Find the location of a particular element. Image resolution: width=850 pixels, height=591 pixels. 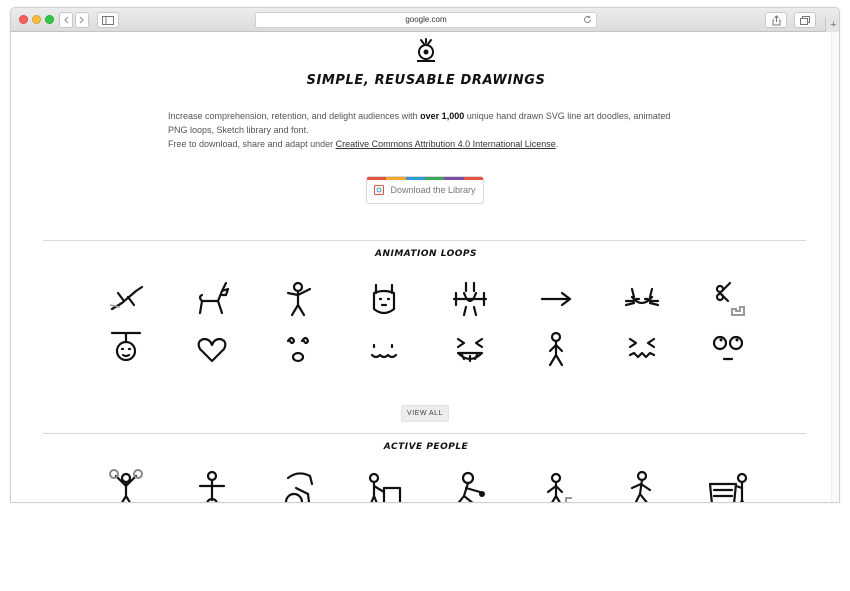

tabs-overview-button is located at coordinates (805, 20).